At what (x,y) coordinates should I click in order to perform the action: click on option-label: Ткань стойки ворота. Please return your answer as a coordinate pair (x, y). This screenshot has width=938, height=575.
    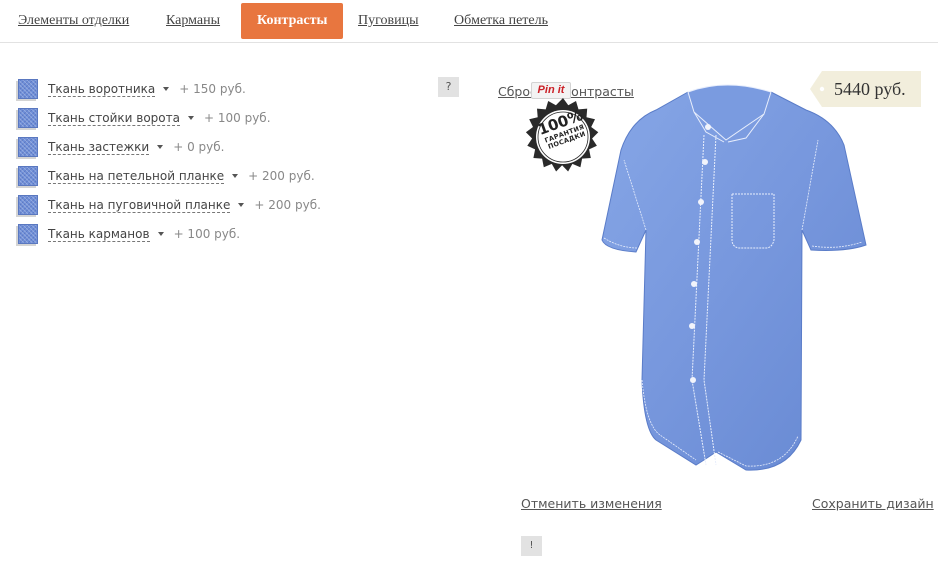
    Looking at the image, I should click on (114, 118).